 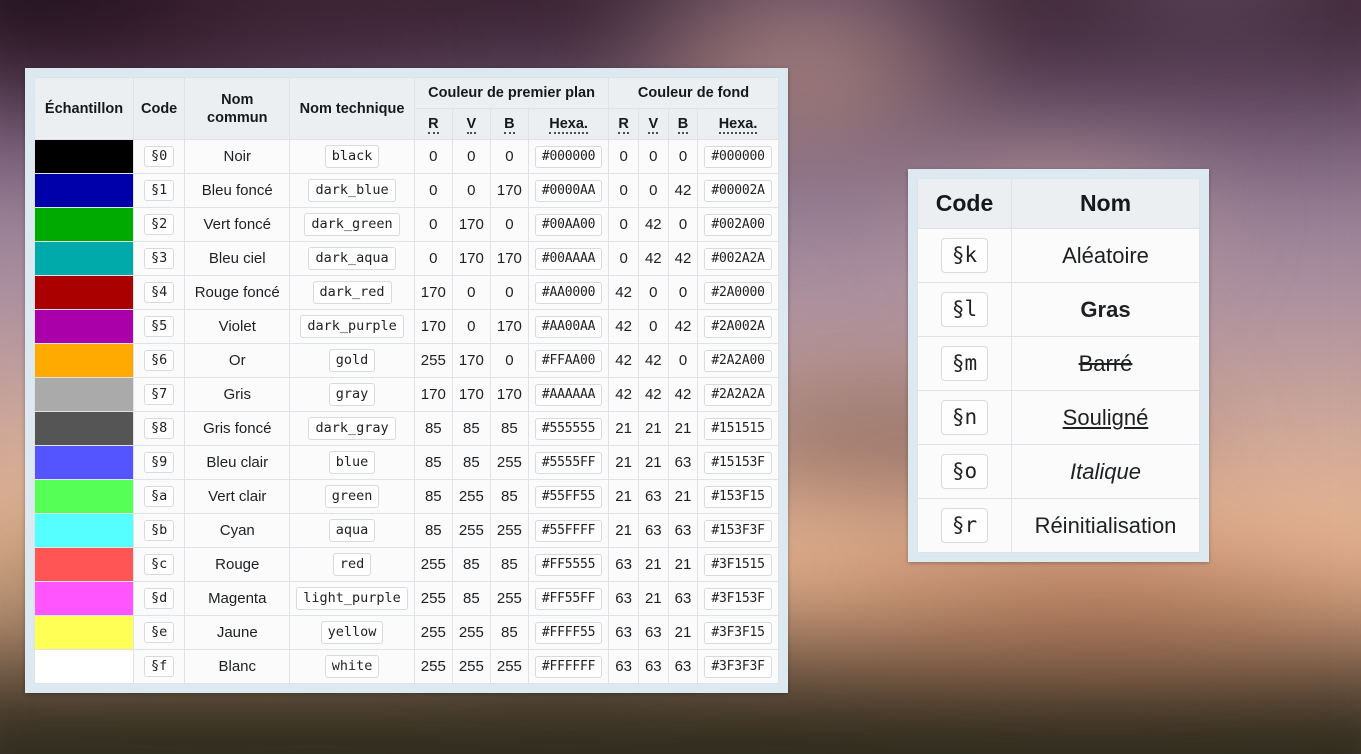 What do you see at coordinates (352, 327) in the screenshot?
I see `color-technical-name: dark_purple` at bounding box center [352, 327].